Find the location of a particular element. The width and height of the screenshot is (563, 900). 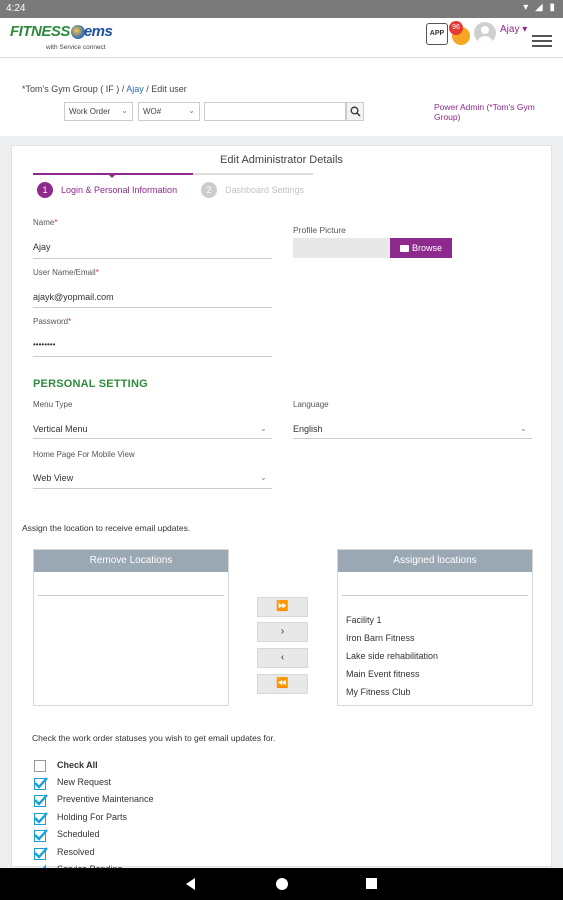

fitness-ems-logo: FITNESS ems with Service connect is located at coordinates (66, 38).